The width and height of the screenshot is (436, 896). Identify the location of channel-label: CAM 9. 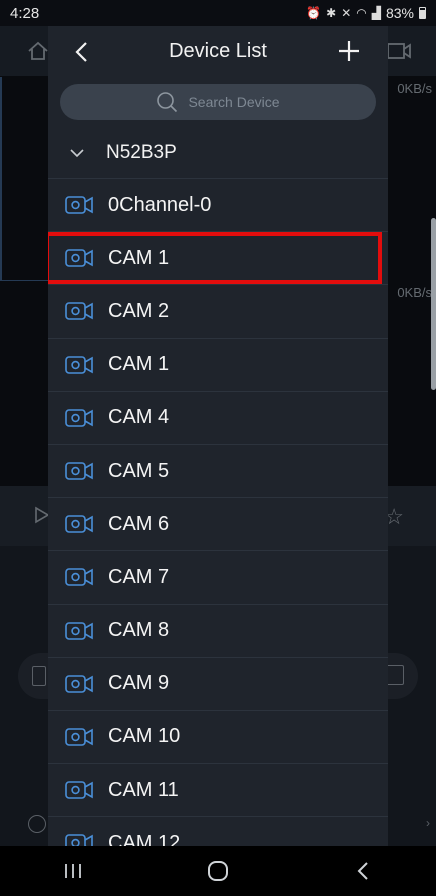
(139, 683).